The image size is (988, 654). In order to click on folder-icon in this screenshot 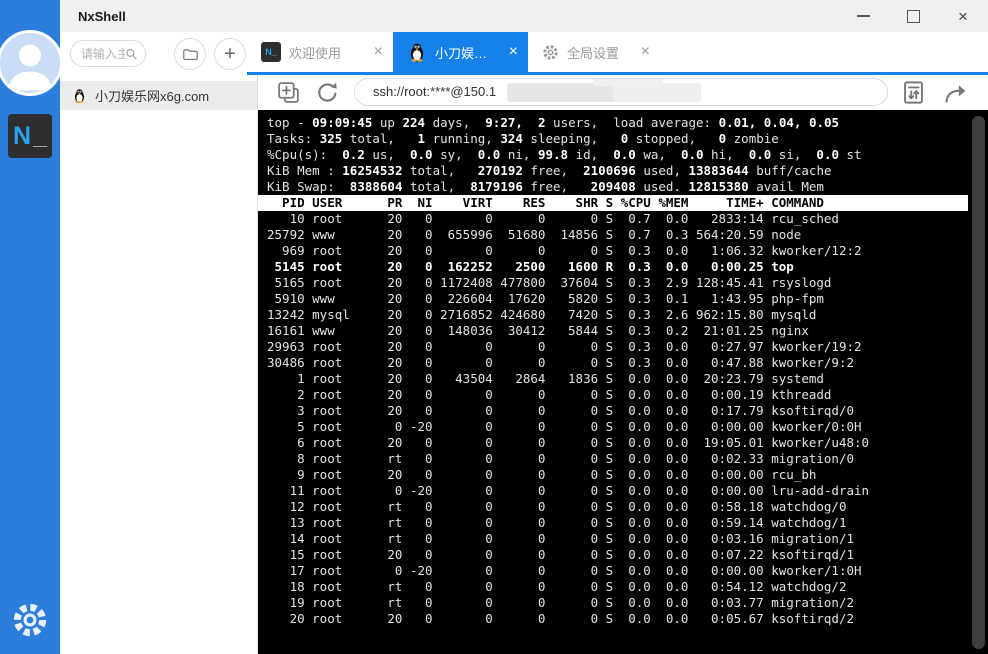, I will do `click(190, 54)`.